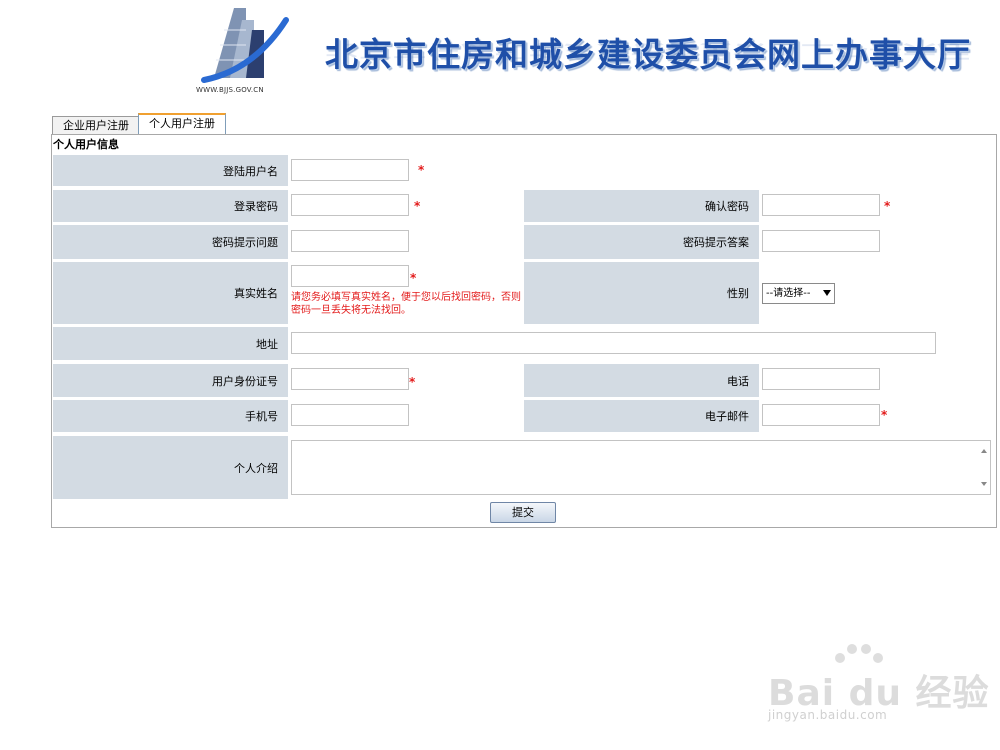 This screenshot has height=750, width=1000. I want to click on tab-enterprise-register: 企业用户注册, so click(96, 125).